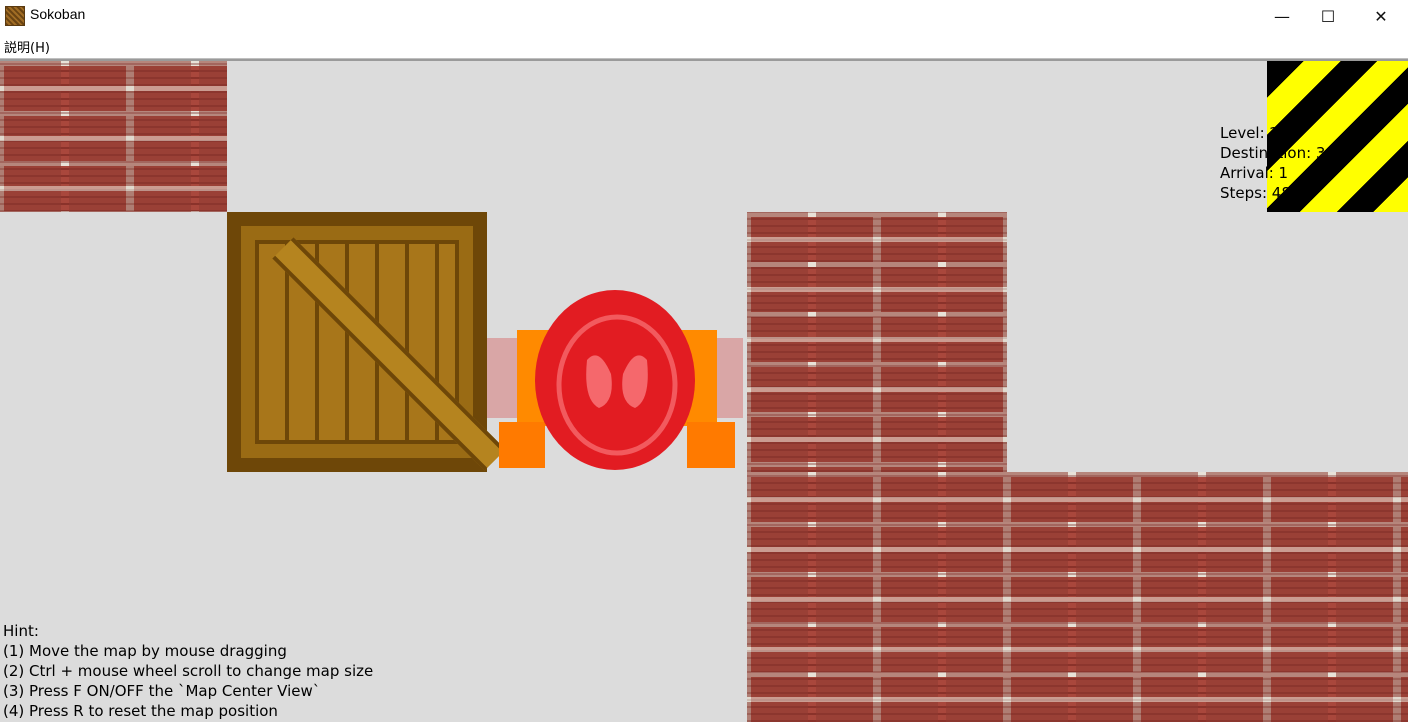  Describe the element at coordinates (389, 354) in the screenshot. I see `crate-brace` at that location.